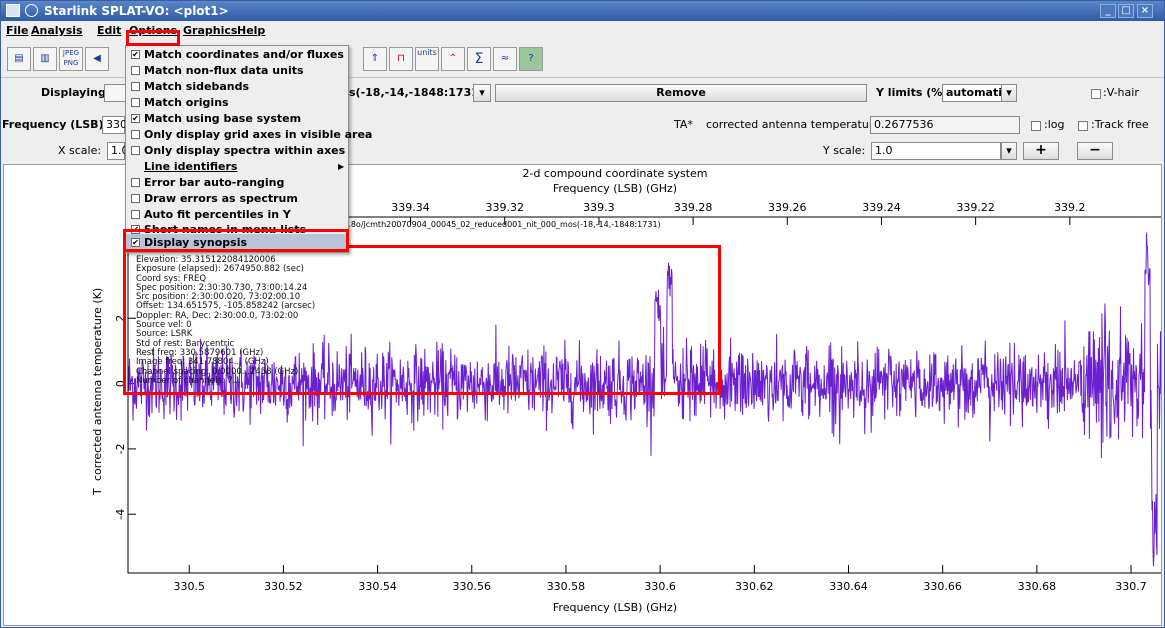 The image size is (1165, 628). What do you see at coordinates (1126, 11) in the screenshot?
I see `maximize-icon: □` at bounding box center [1126, 11].